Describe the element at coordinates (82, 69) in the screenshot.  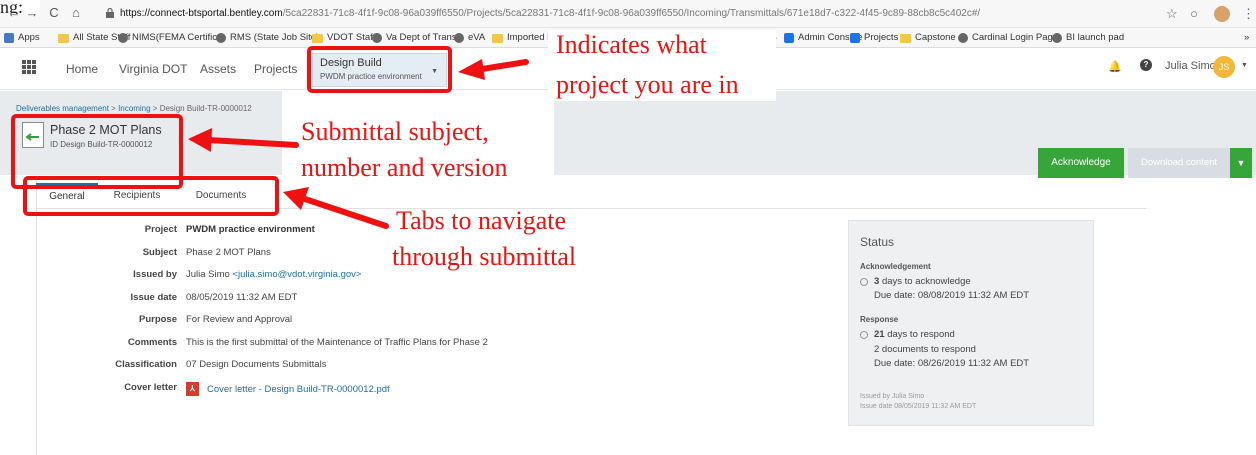
I see `nav-home: Home` at that location.